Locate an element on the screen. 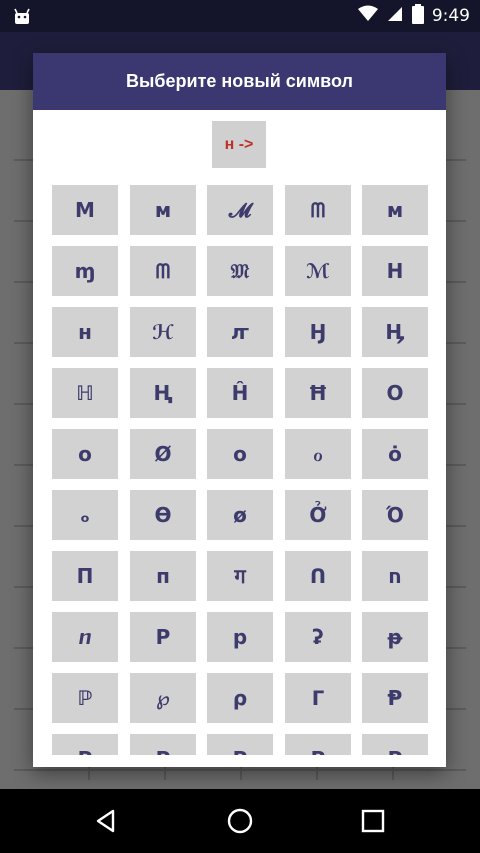 The height and width of the screenshot is (853, 480). symbol-button: ⴖ is located at coordinates (85, 637).